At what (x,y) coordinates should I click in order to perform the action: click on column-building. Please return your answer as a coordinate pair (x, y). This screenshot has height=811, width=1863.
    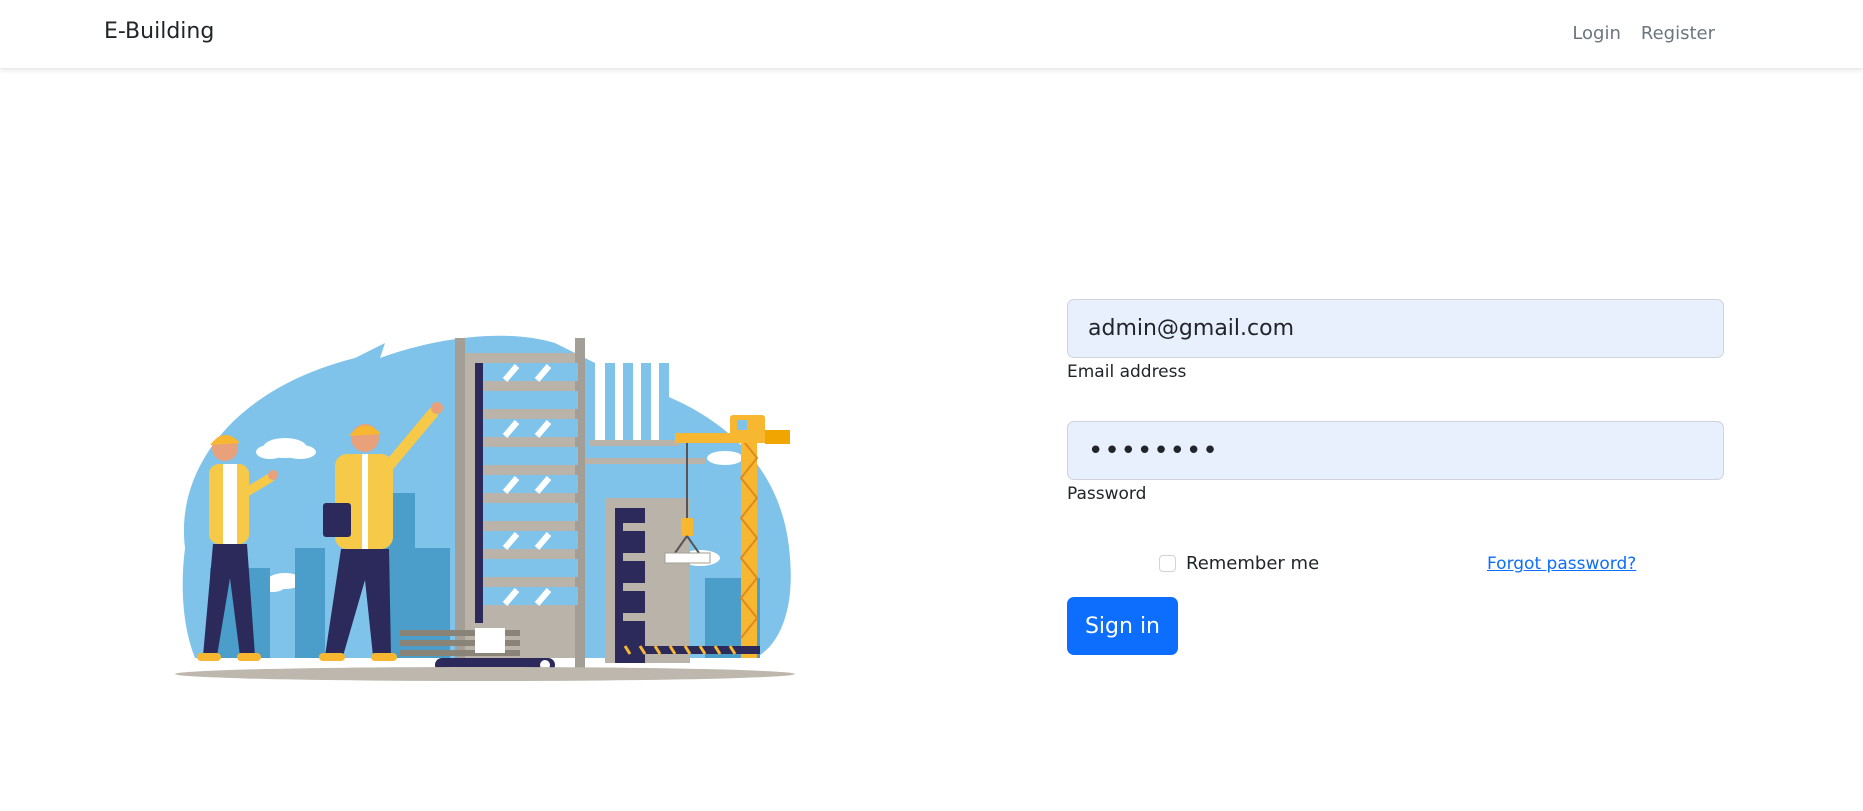
    Looking at the image, I should click on (635, 404).